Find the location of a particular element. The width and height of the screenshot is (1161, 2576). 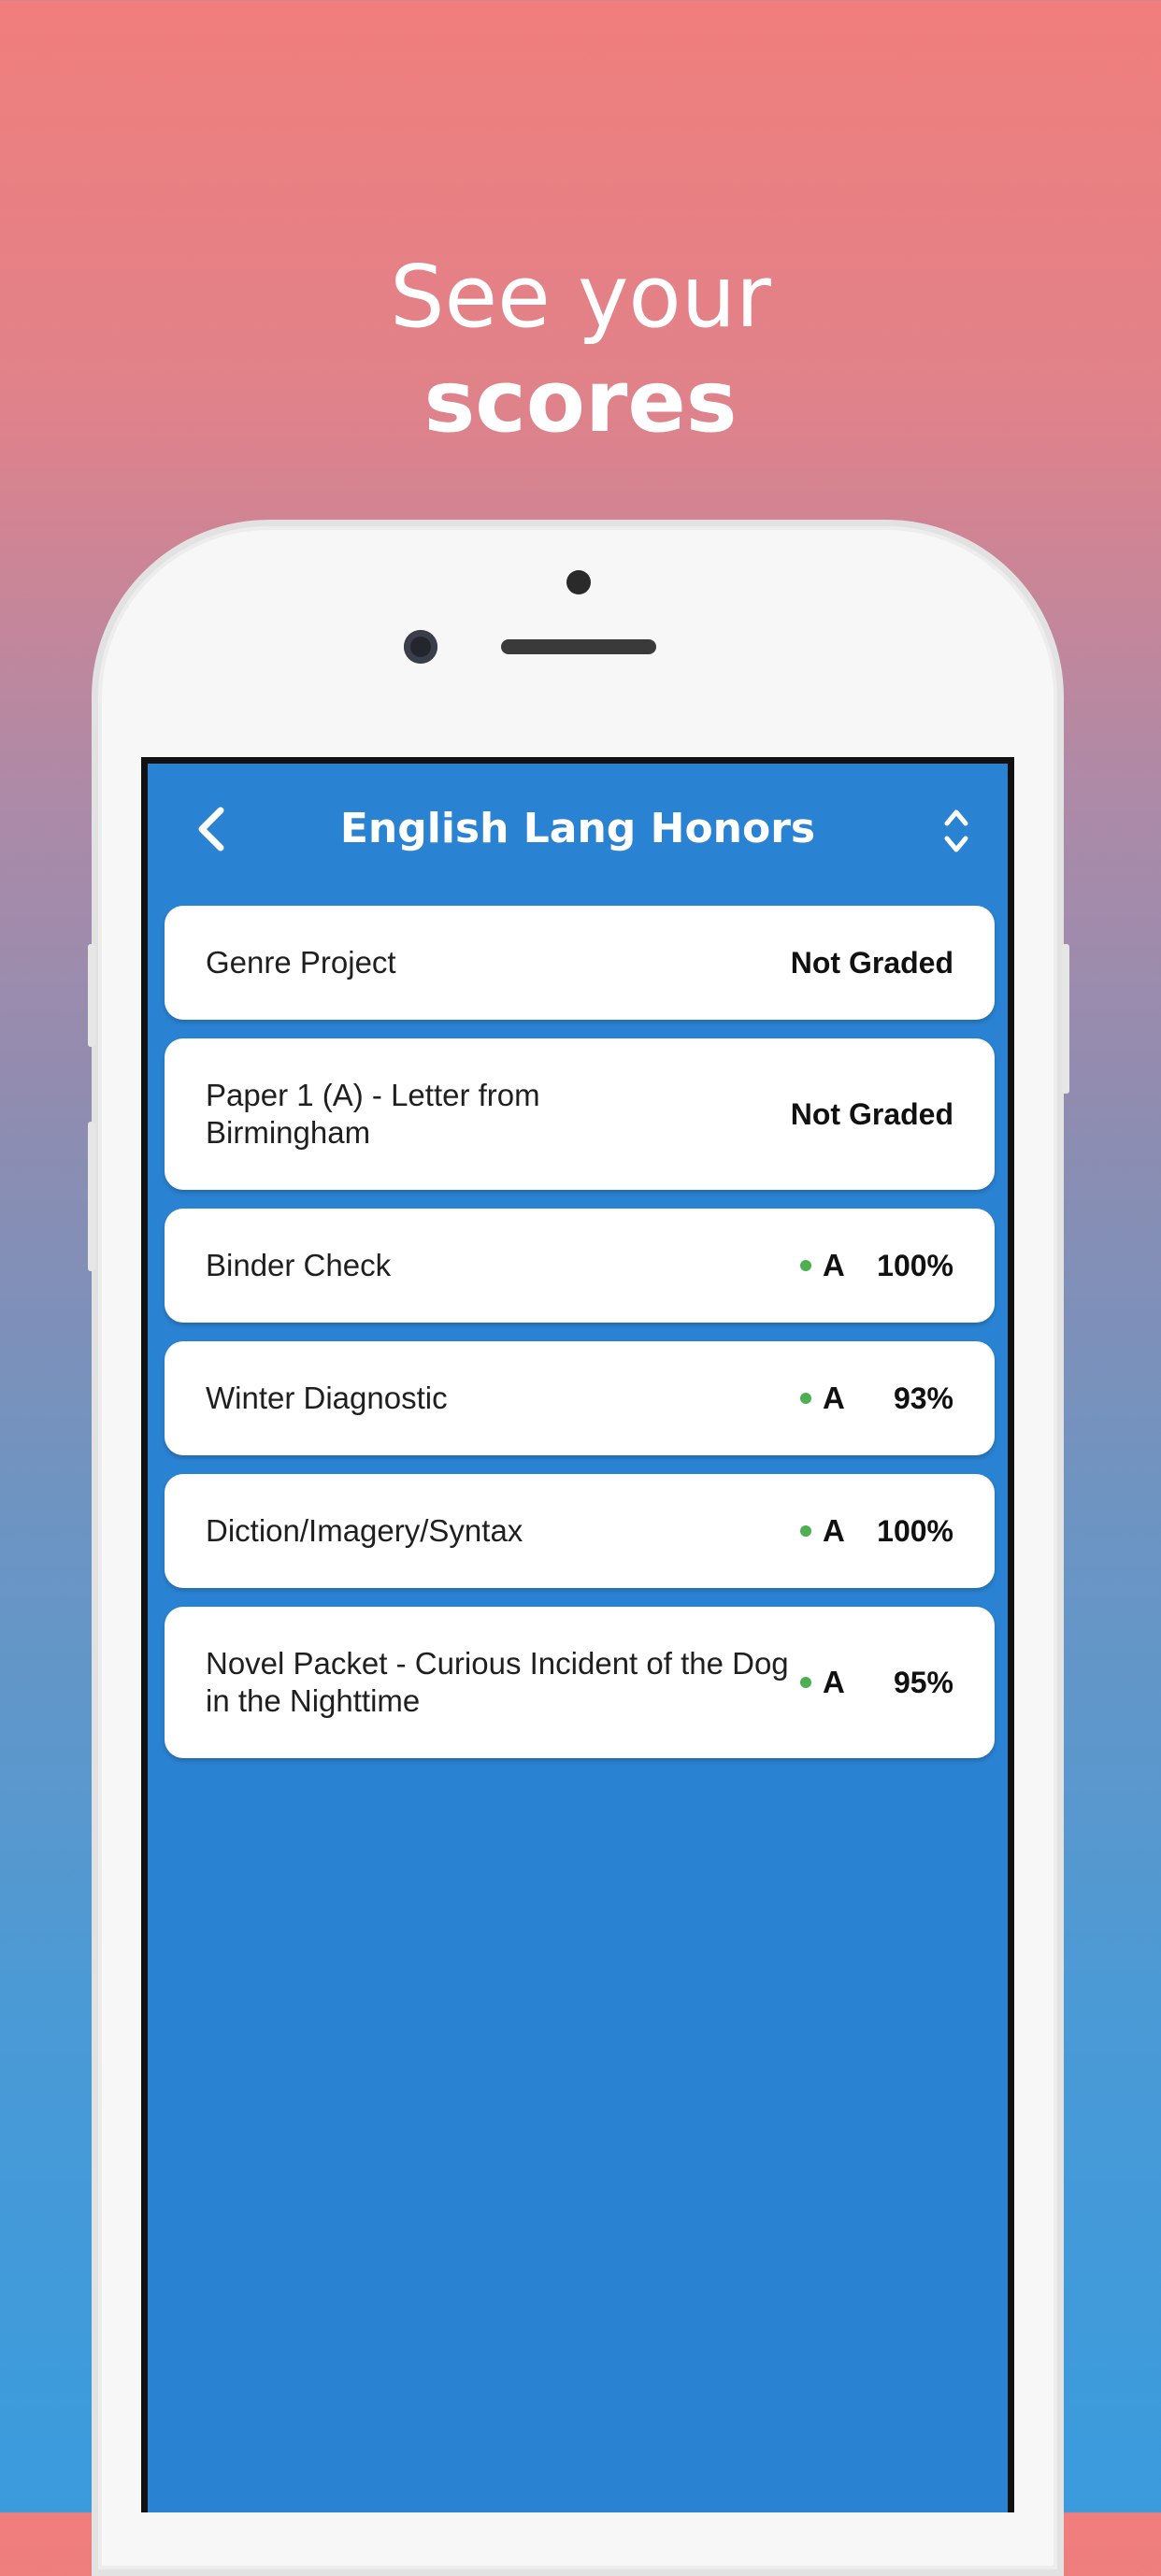

assignment-name: Genre Project is located at coordinates (301, 962).